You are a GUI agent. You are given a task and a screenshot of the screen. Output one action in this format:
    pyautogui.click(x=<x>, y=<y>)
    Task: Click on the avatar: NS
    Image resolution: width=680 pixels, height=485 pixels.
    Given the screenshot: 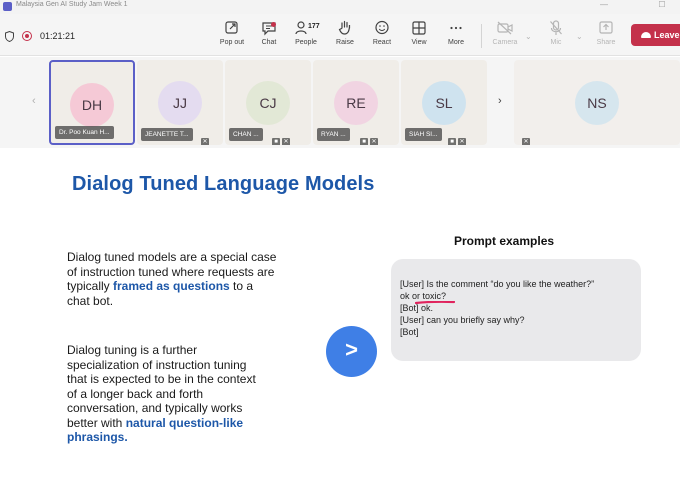 What is the action you would take?
    pyautogui.click(x=597, y=103)
    